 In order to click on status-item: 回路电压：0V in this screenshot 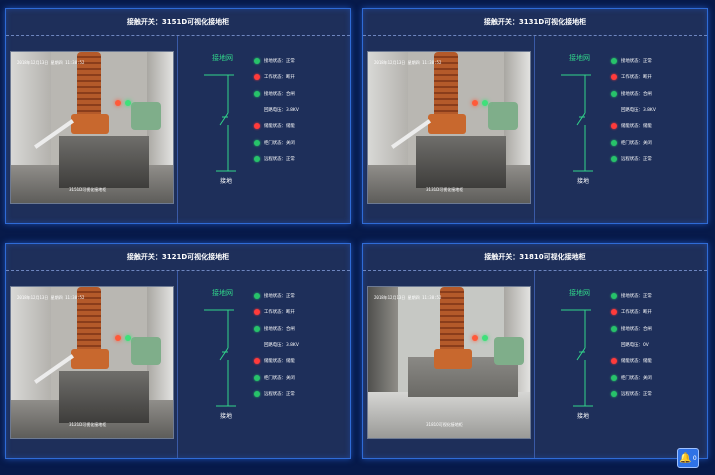, I will do `click(635, 346)`.